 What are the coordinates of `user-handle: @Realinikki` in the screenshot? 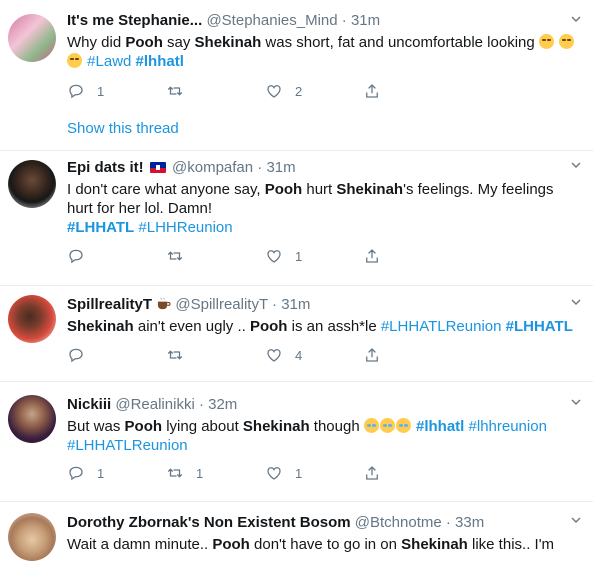 It's located at (154, 404).